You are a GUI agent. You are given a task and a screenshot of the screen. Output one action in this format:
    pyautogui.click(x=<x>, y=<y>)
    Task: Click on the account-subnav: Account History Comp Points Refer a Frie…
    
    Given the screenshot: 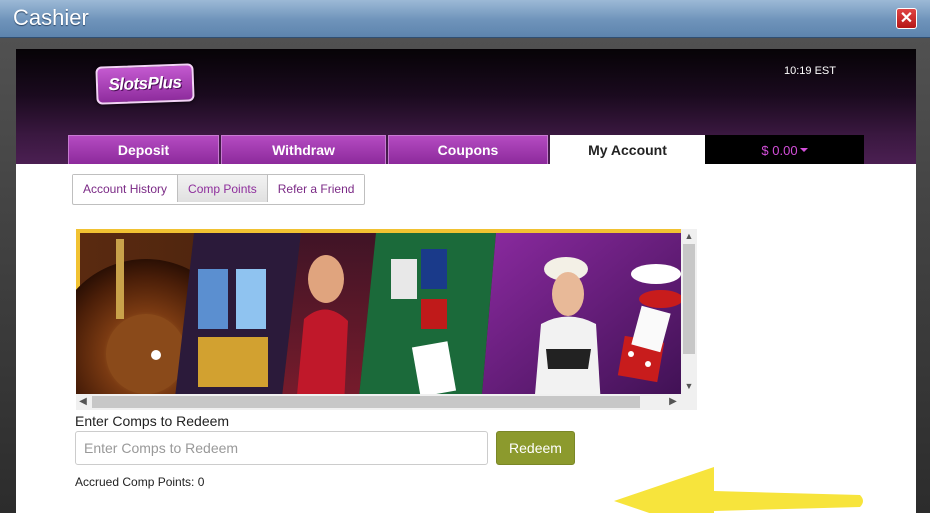 What is the action you would take?
    pyautogui.click(x=219, y=189)
    